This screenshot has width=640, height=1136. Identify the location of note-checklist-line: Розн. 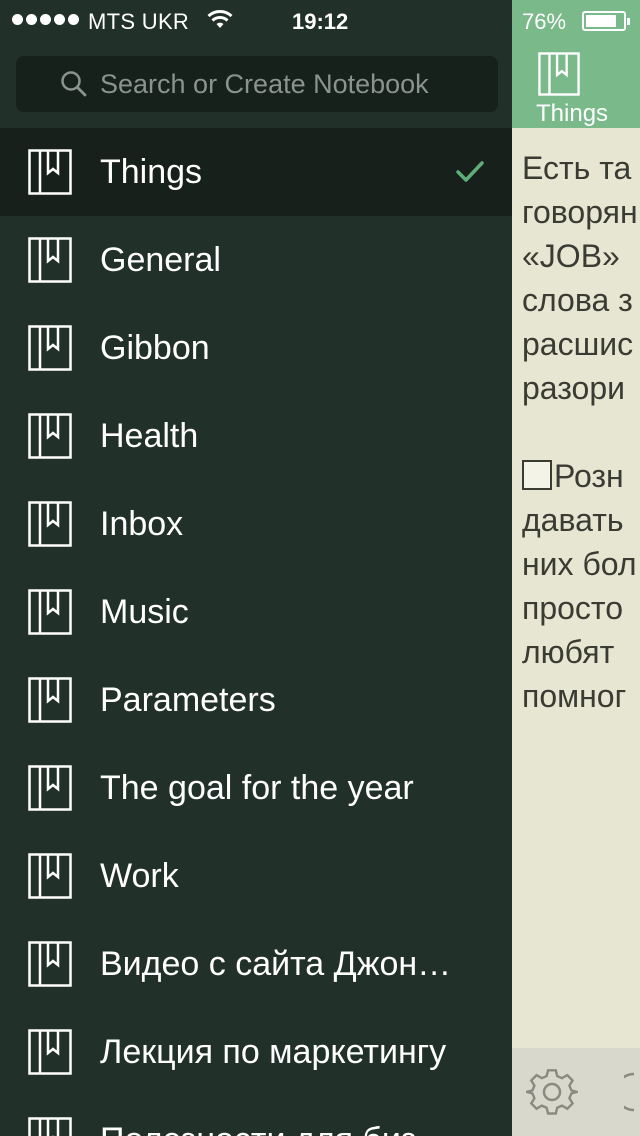
(581, 476).